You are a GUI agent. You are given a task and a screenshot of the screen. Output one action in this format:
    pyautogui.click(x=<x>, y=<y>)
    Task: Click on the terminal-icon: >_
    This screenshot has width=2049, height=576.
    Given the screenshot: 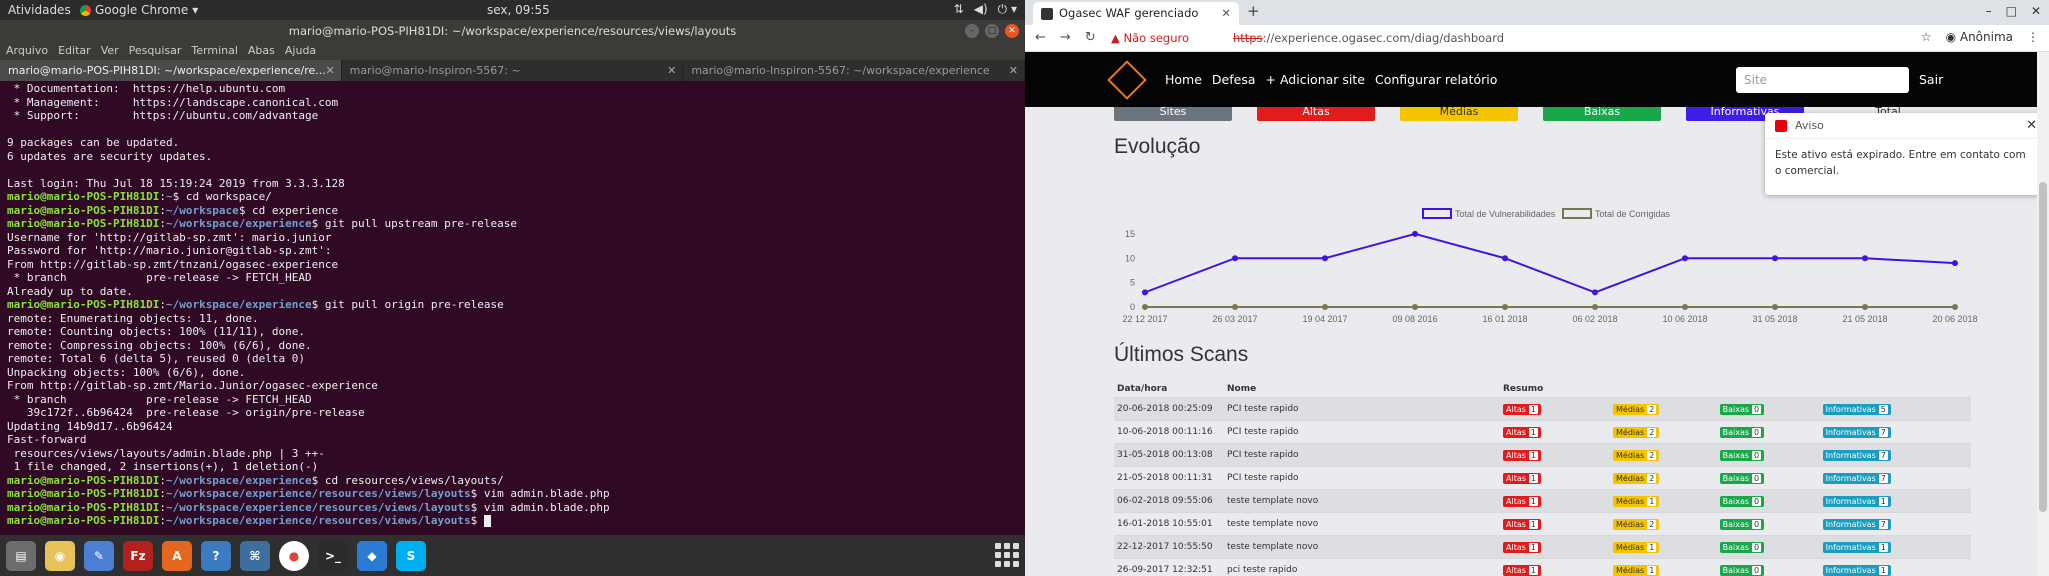 What is the action you would take?
    pyautogui.click(x=333, y=555)
    